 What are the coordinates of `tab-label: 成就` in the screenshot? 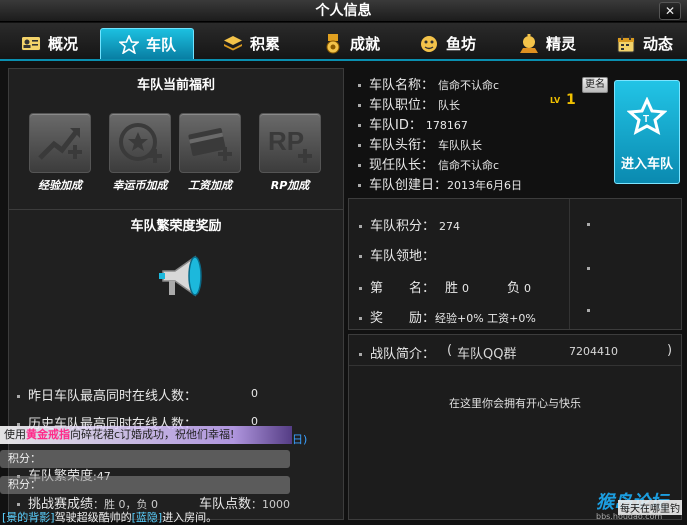 It's located at (364, 44).